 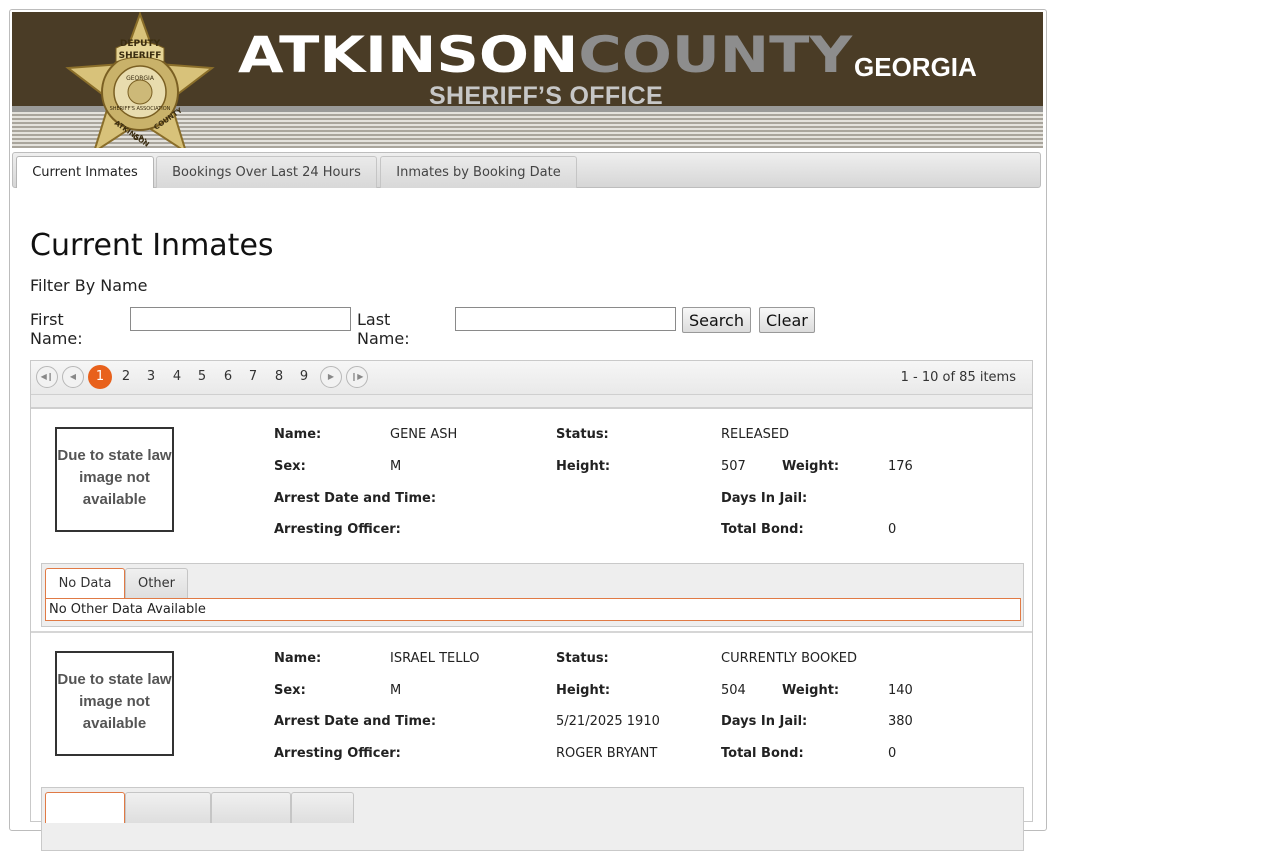 What do you see at coordinates (789, 658) in the screenshot?
I see `inmate-status: CURRENTLY BOOKED` at bounding box center [789, 658].